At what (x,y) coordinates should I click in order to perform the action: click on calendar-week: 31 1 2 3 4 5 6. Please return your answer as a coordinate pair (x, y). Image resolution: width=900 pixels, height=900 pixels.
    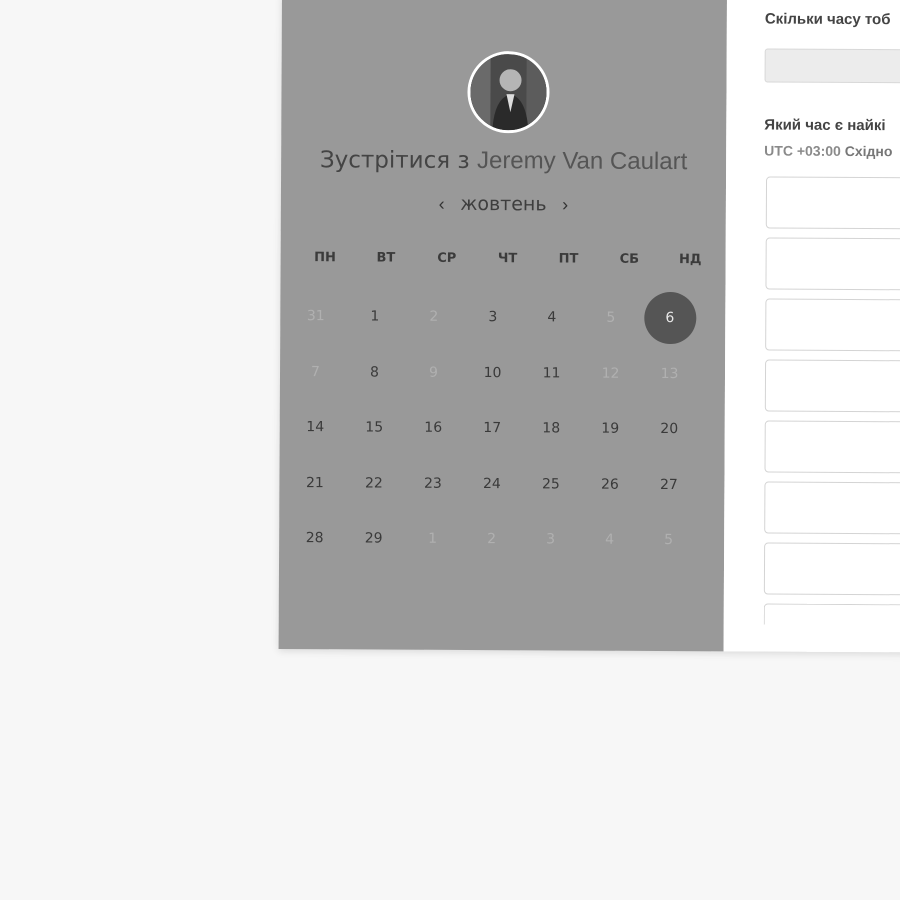
    Looking at the image, I should click on (496, 319).